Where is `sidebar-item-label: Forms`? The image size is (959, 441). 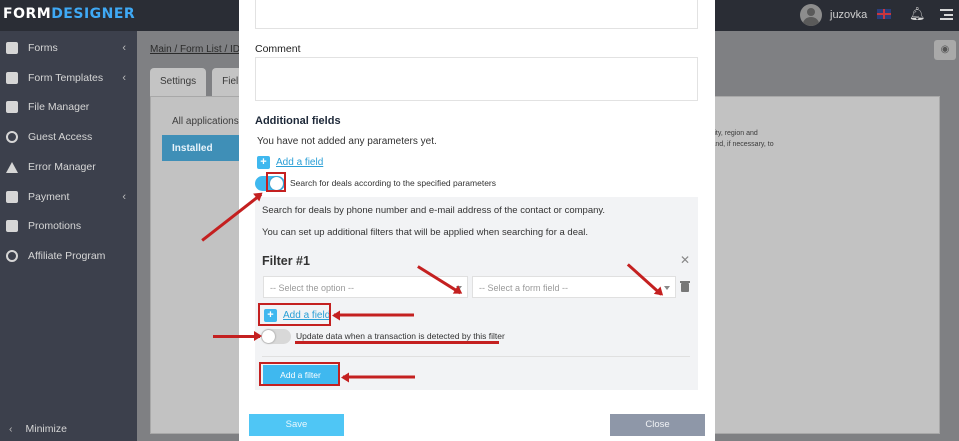
sidebar-item-label: Forms is located at coordinates (43, 48).